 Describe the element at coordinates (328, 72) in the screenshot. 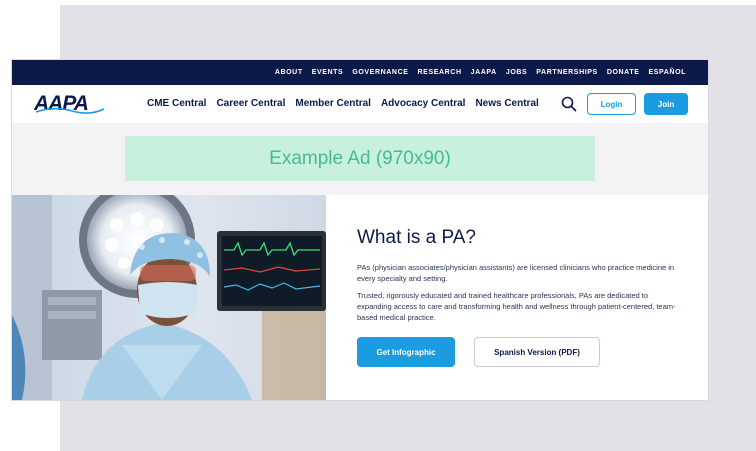

I see `utility-link-events: EVENTS` at that location.